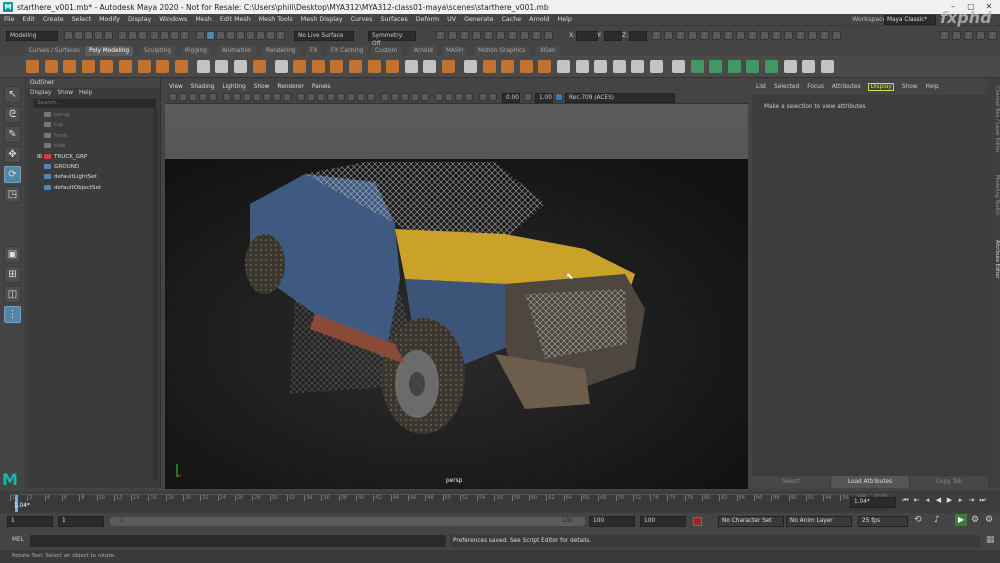 This screenshot has height=563, width=1000. Describe the element at coordinates (362, 19) in the screenshot. I see `menu-curves: Curves` at that location.